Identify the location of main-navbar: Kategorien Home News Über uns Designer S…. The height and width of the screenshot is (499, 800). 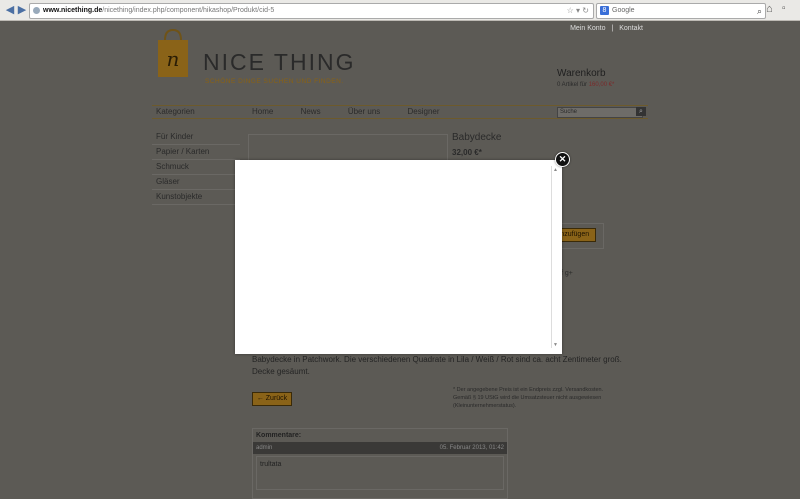
(400, 112).